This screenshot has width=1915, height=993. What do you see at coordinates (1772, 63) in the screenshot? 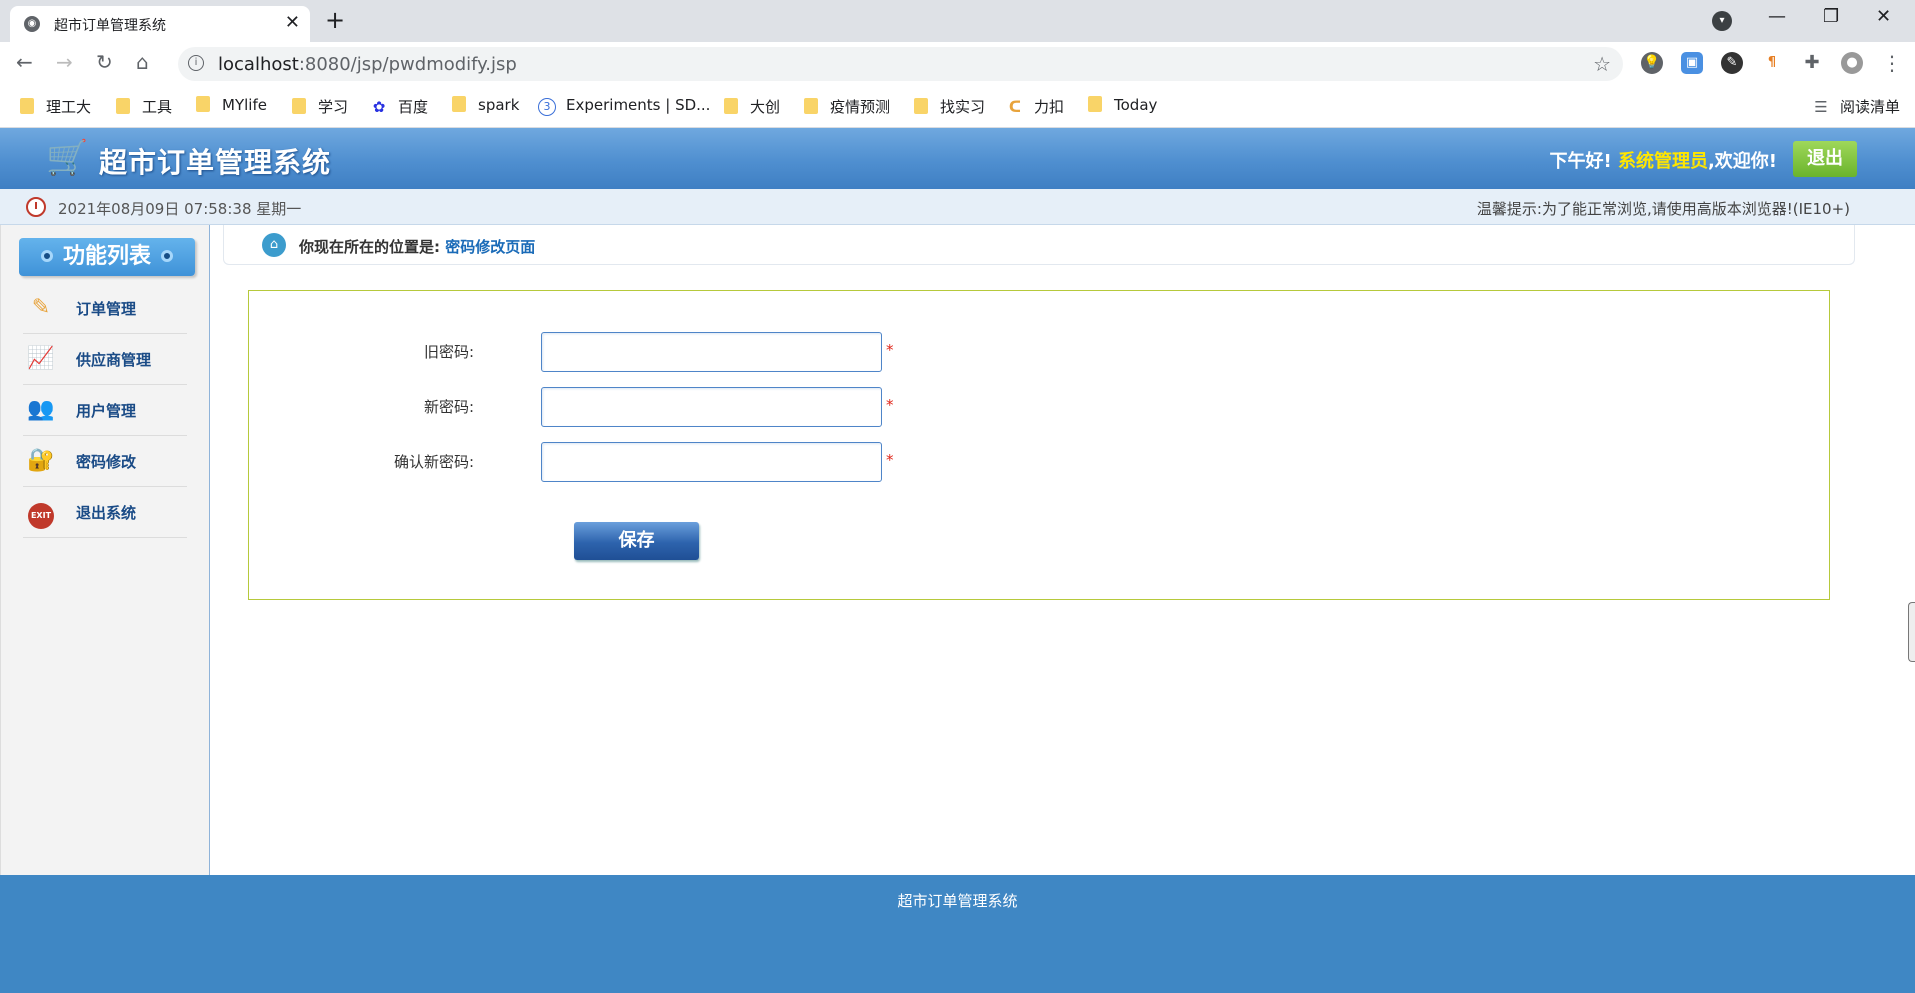
I see `extension-pilcrow-icon: ¶` at bounding box center [1772, 63].